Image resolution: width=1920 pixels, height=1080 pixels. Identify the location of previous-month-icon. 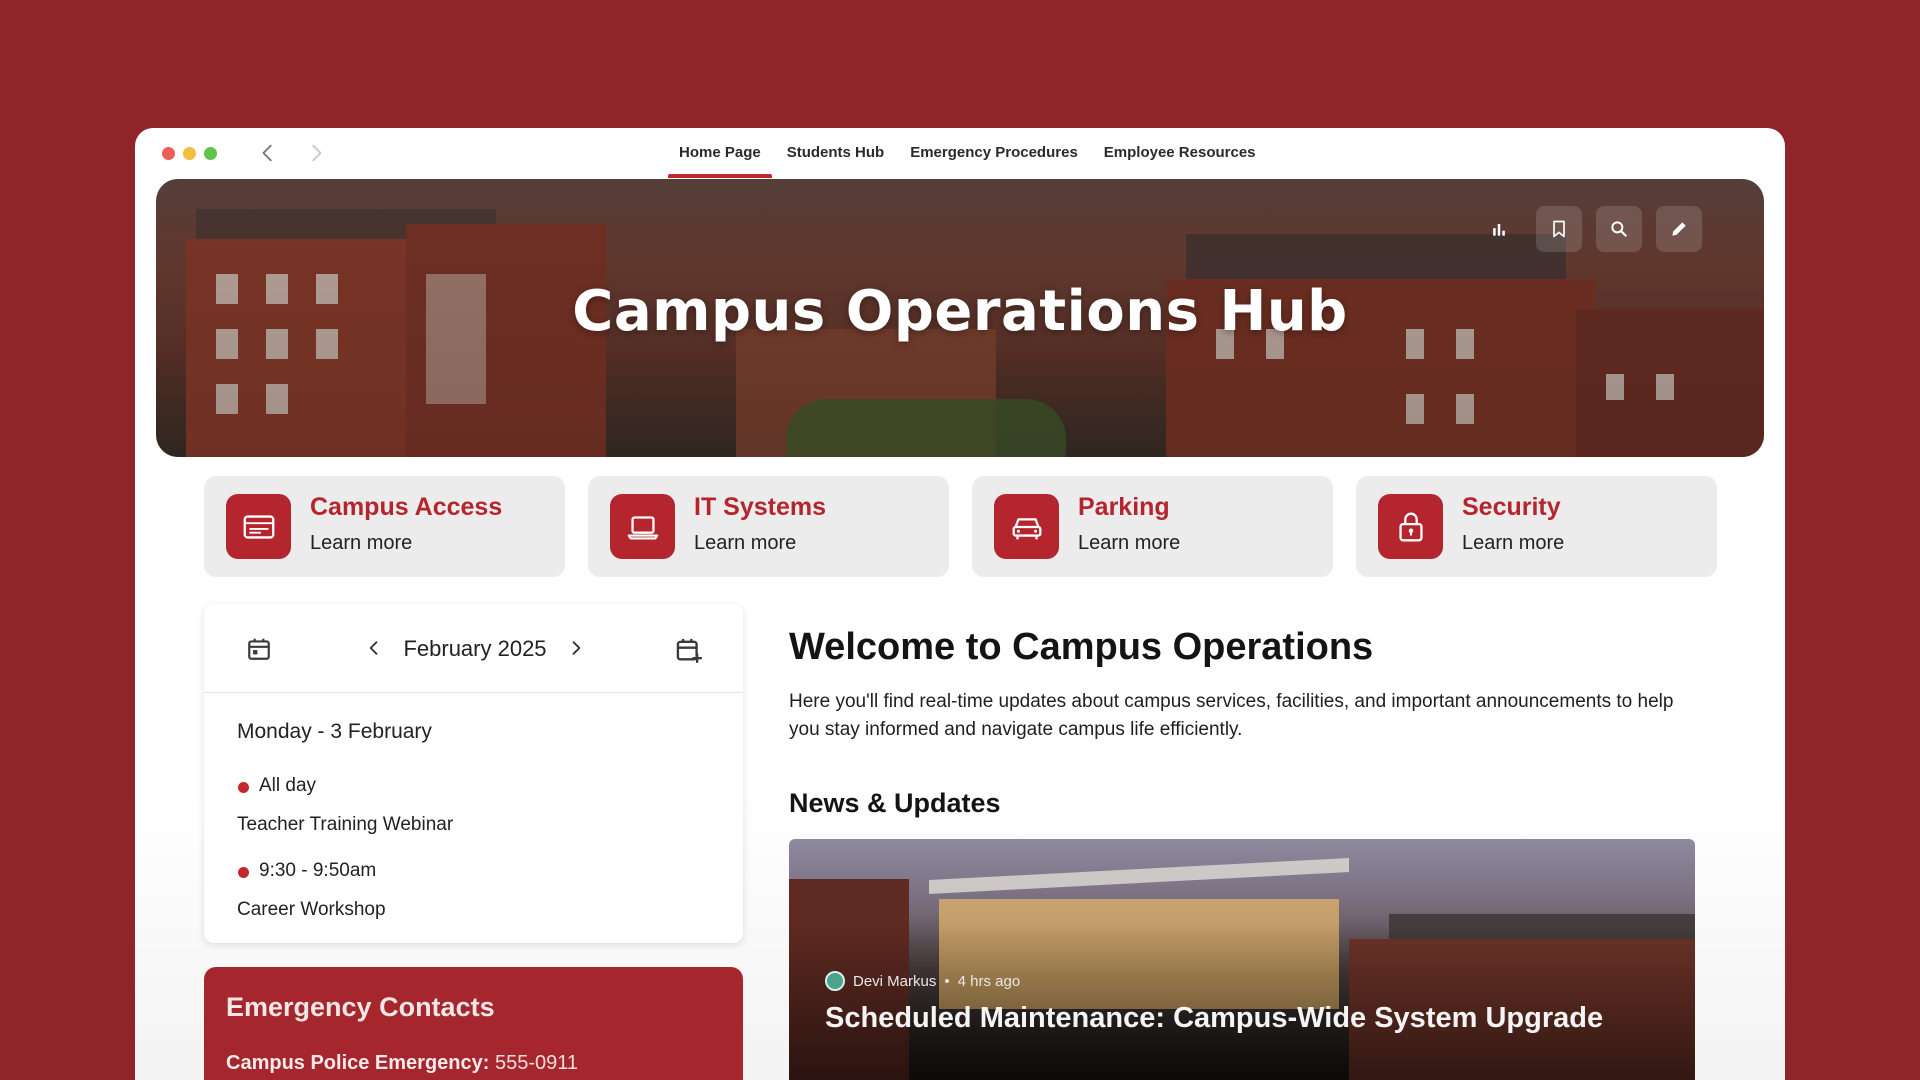
(374, 648).